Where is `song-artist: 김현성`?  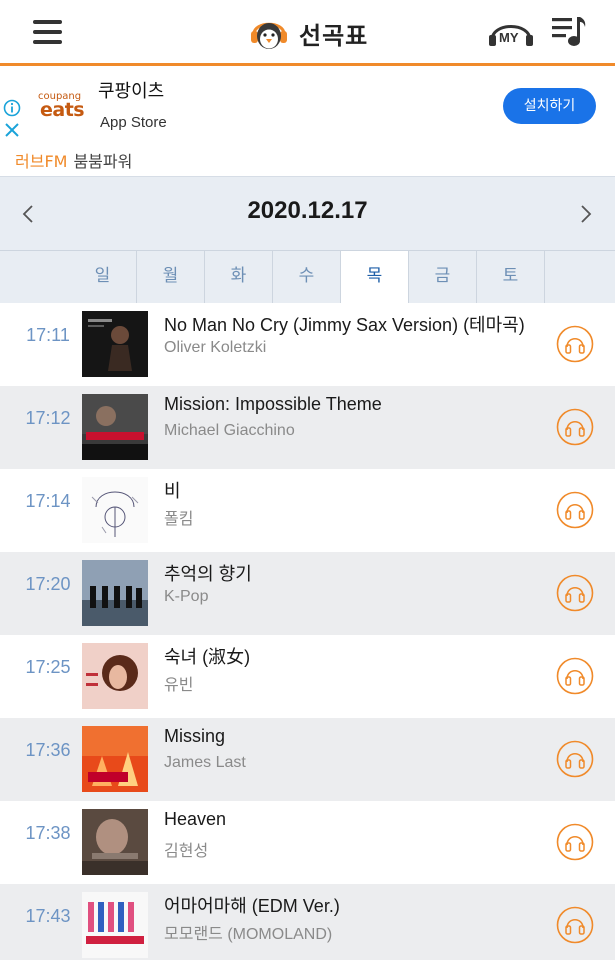
song-artist: 김현성 is located at coordinates (186, 851).